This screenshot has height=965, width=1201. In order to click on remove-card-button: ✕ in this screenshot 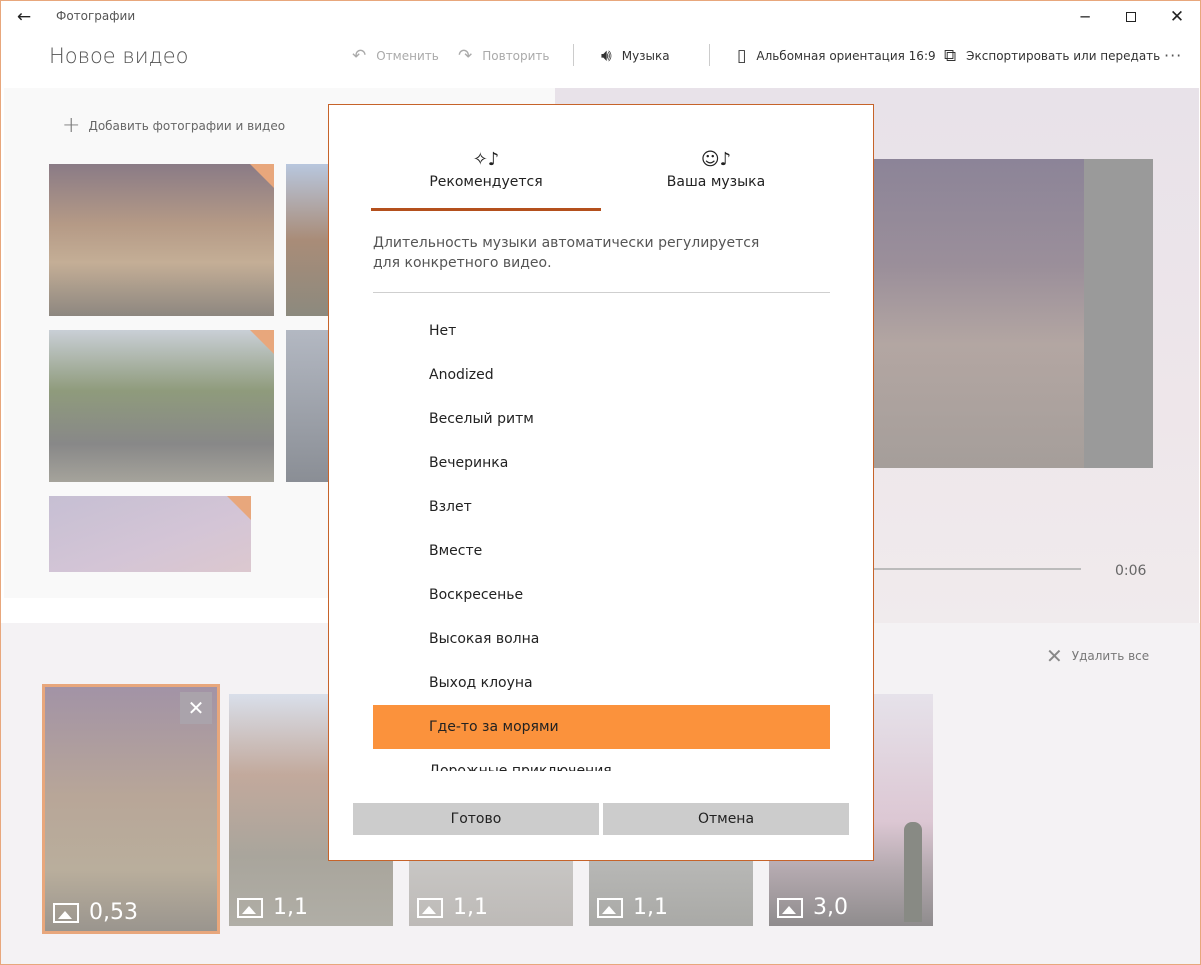, I will do `click(196, 708)`.